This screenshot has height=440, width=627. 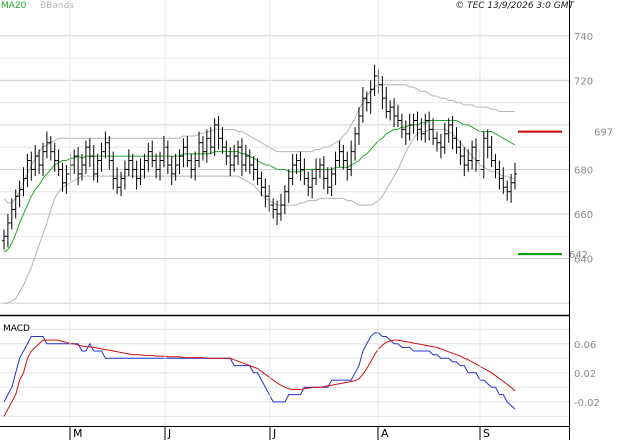 What do you see at coordinates (583, 170) in the screenshot?
I see `price-tick-label: 680` at bounding box center [583, 170].